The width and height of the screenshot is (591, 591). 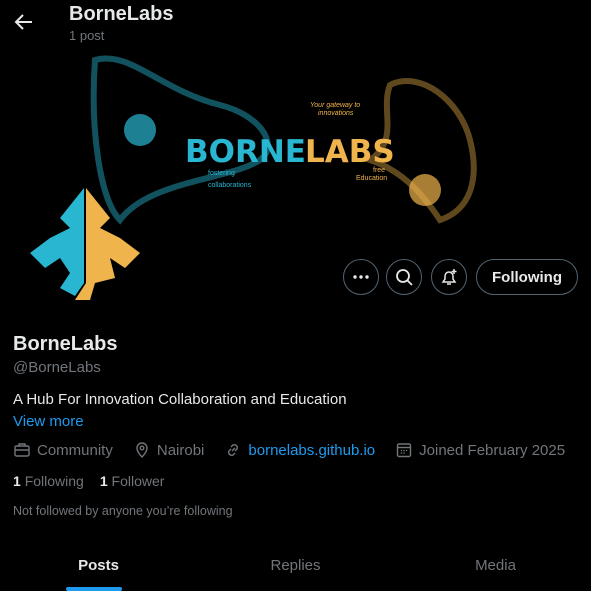 I want to click on active-tab-indicator, so click(x=94, y=589).